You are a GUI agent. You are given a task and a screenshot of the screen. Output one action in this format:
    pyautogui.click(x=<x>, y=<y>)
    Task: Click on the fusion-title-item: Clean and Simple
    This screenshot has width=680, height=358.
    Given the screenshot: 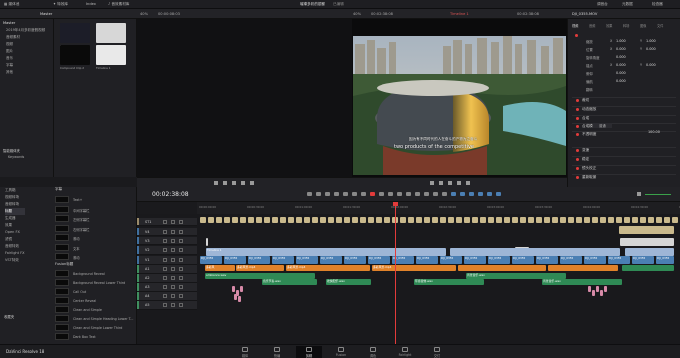 What is the action you would take?
    pyautogui.click(x=94, y=309)
    